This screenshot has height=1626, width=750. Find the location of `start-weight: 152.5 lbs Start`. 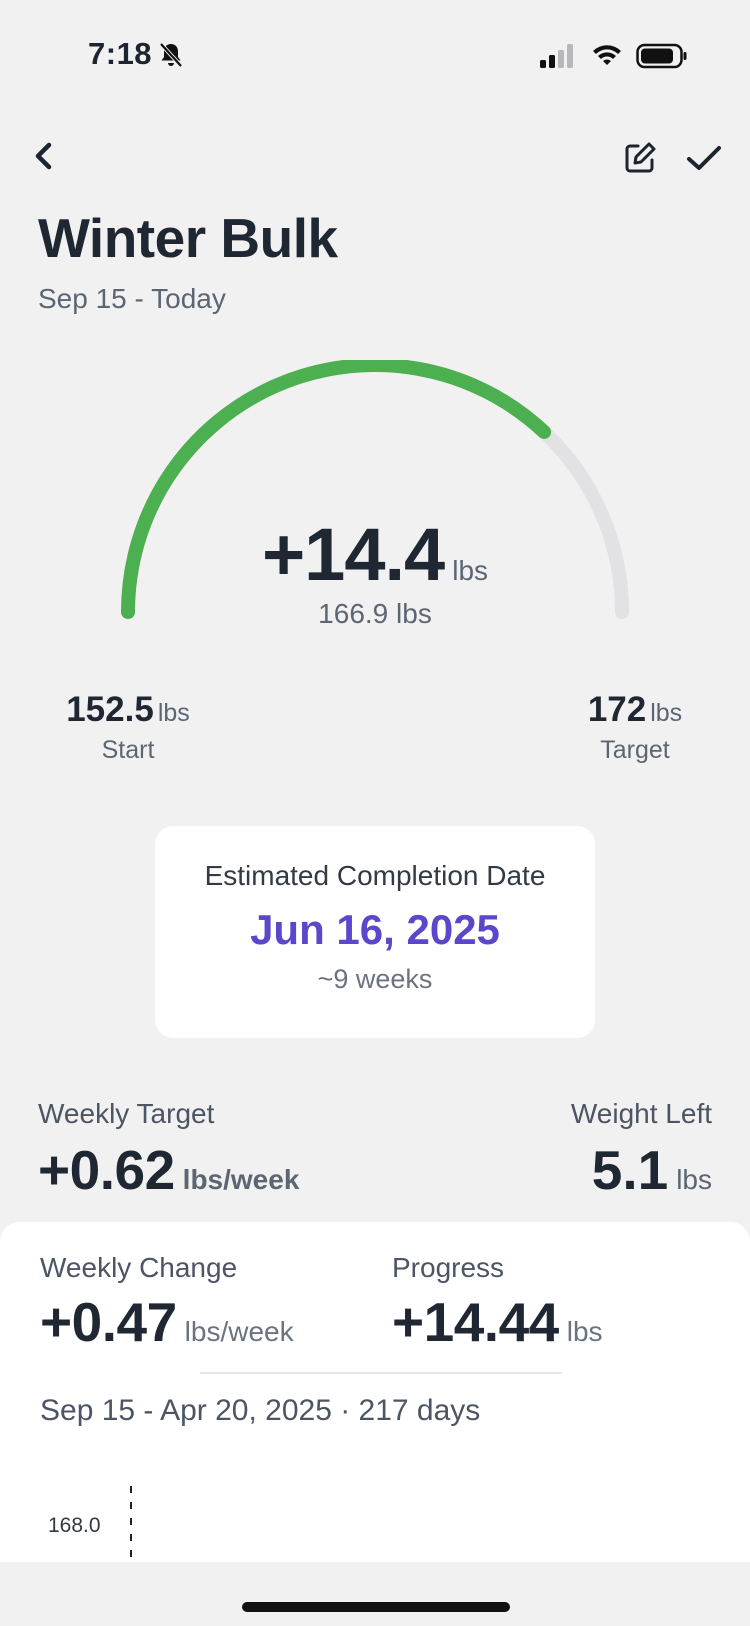

start-weight: 152.5 lbs Start is located at coordinates (128, 727).